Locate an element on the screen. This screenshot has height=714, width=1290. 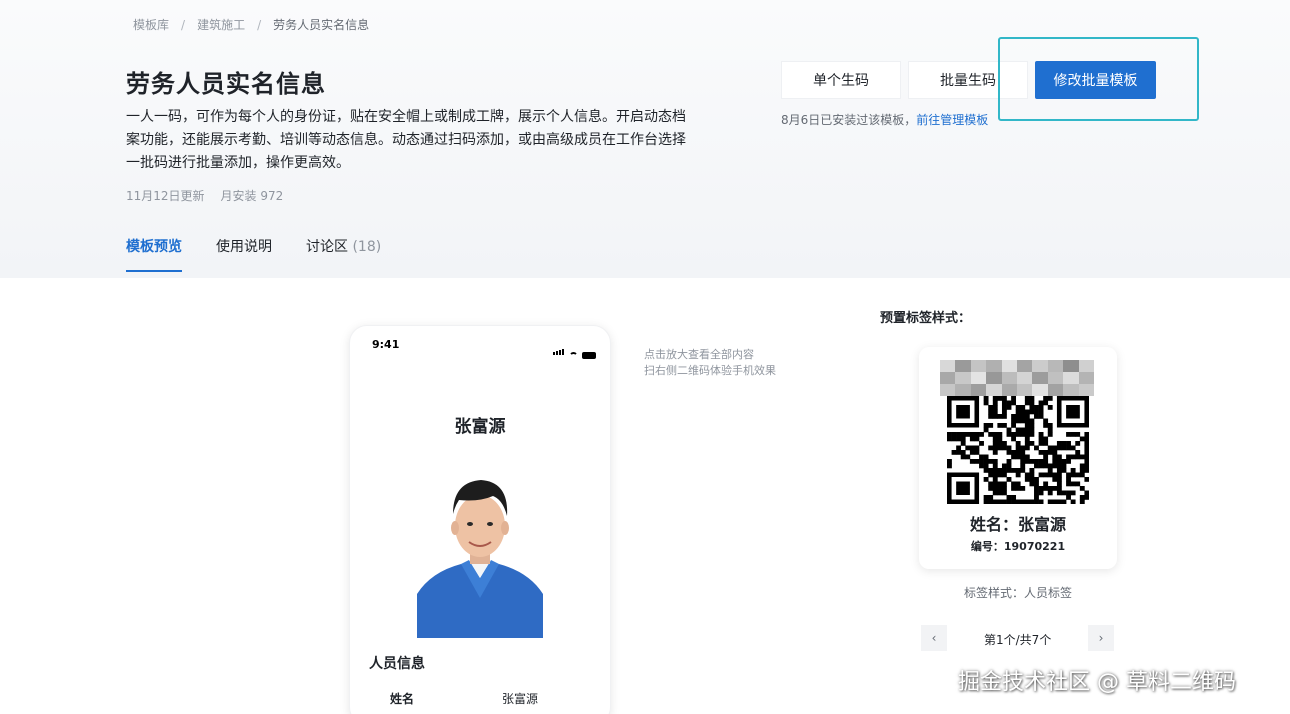
label-number: 编号：19070221 is located at coordinates (1018, 546).